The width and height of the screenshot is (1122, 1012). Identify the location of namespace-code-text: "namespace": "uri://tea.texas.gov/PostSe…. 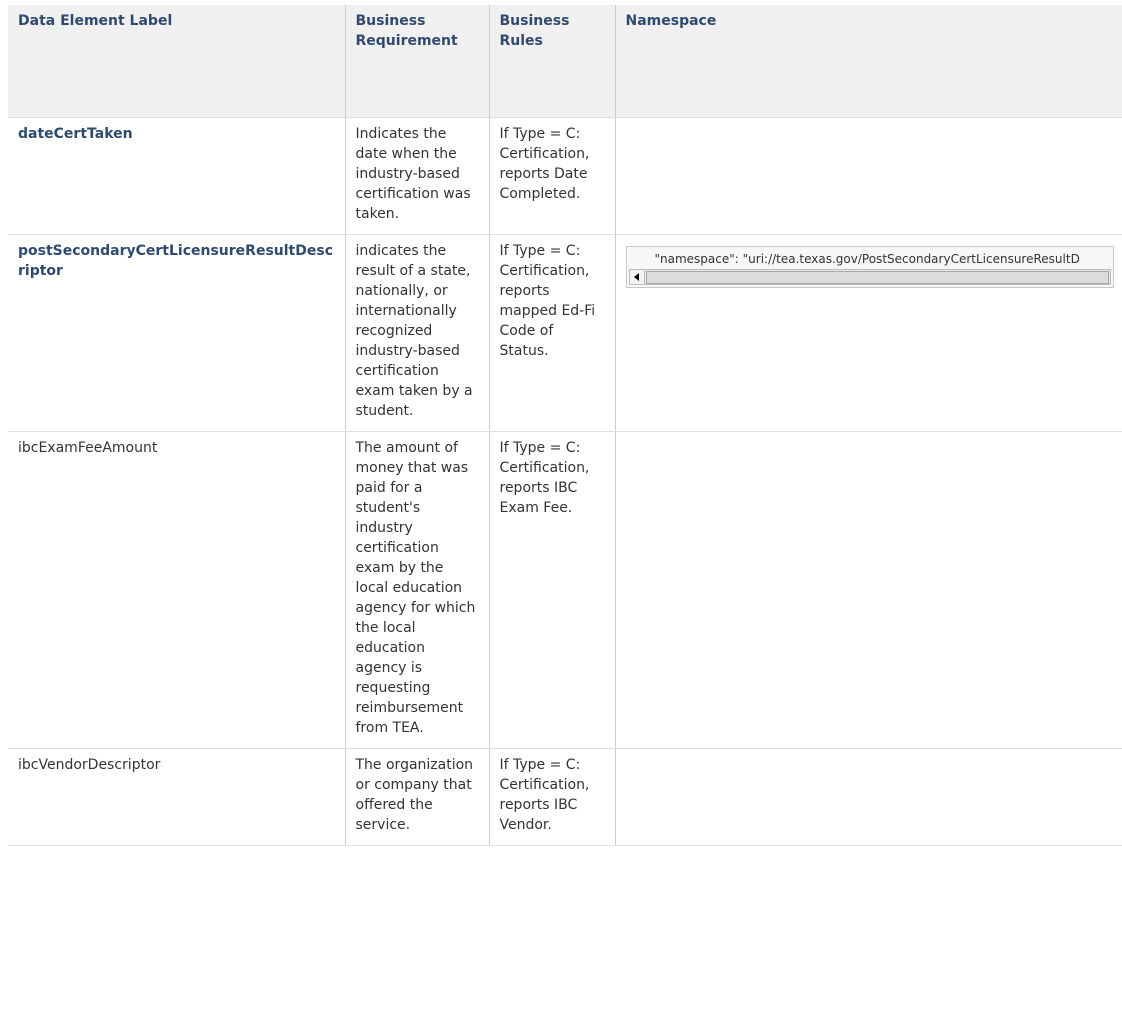
(867, 259).